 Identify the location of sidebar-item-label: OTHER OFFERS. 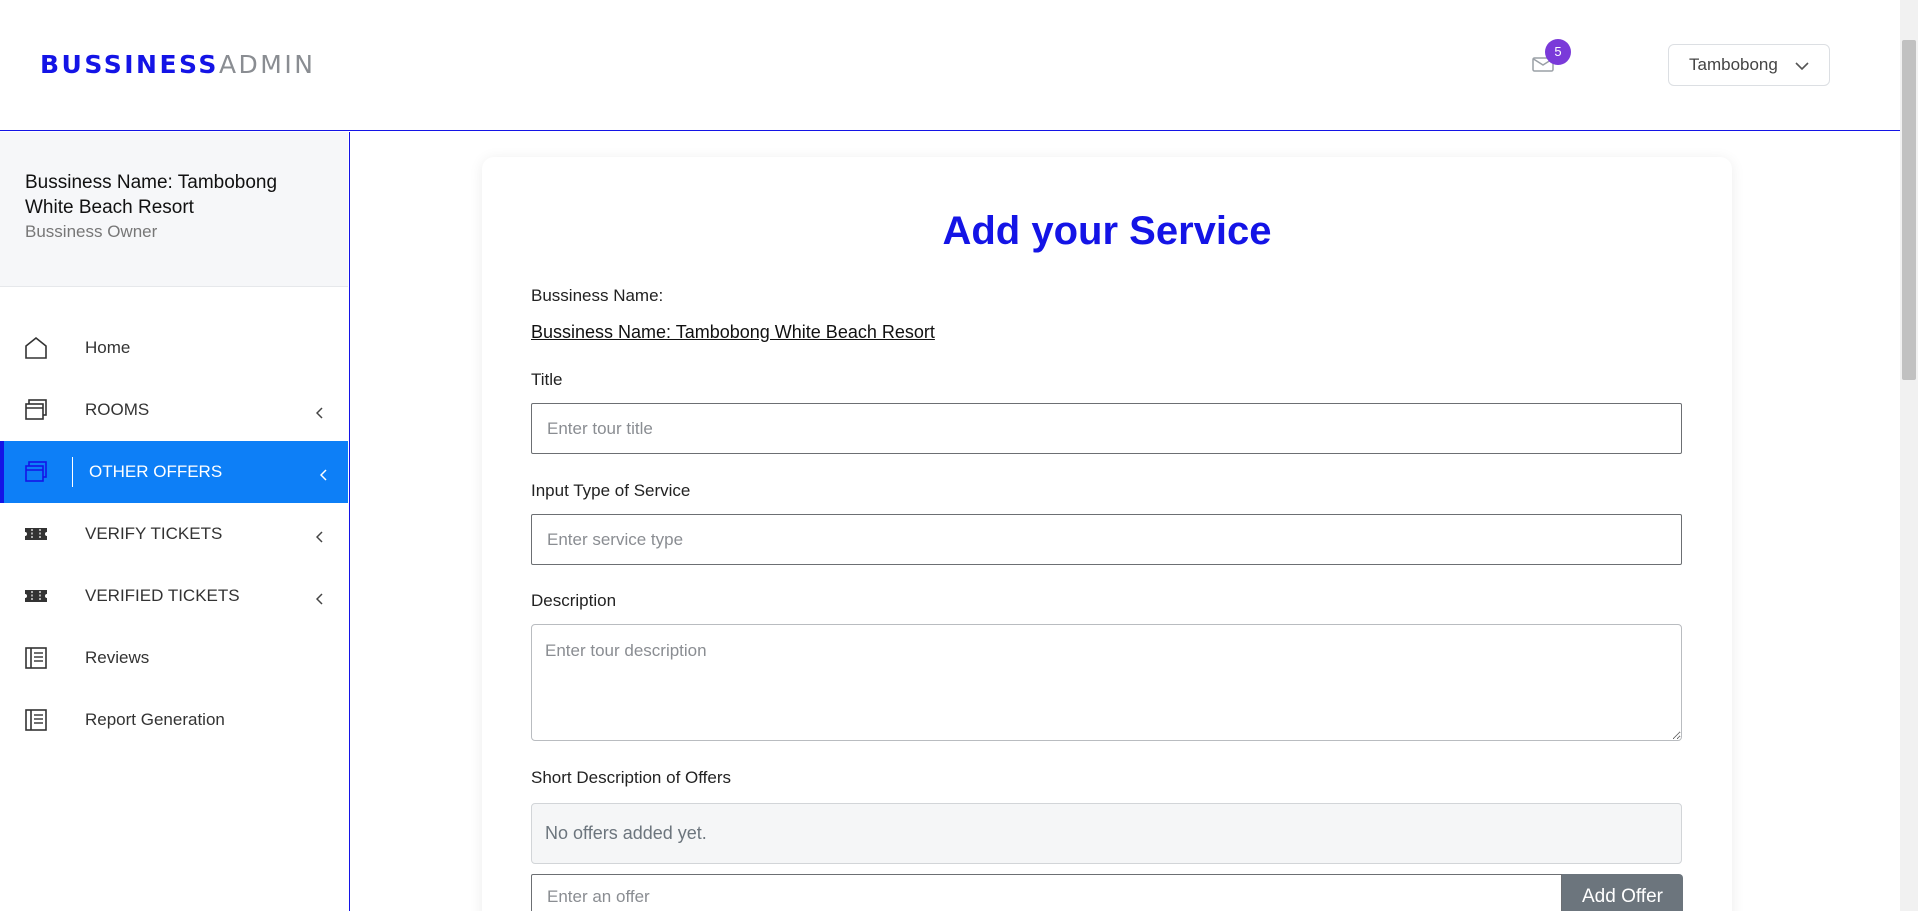
(156, 471).